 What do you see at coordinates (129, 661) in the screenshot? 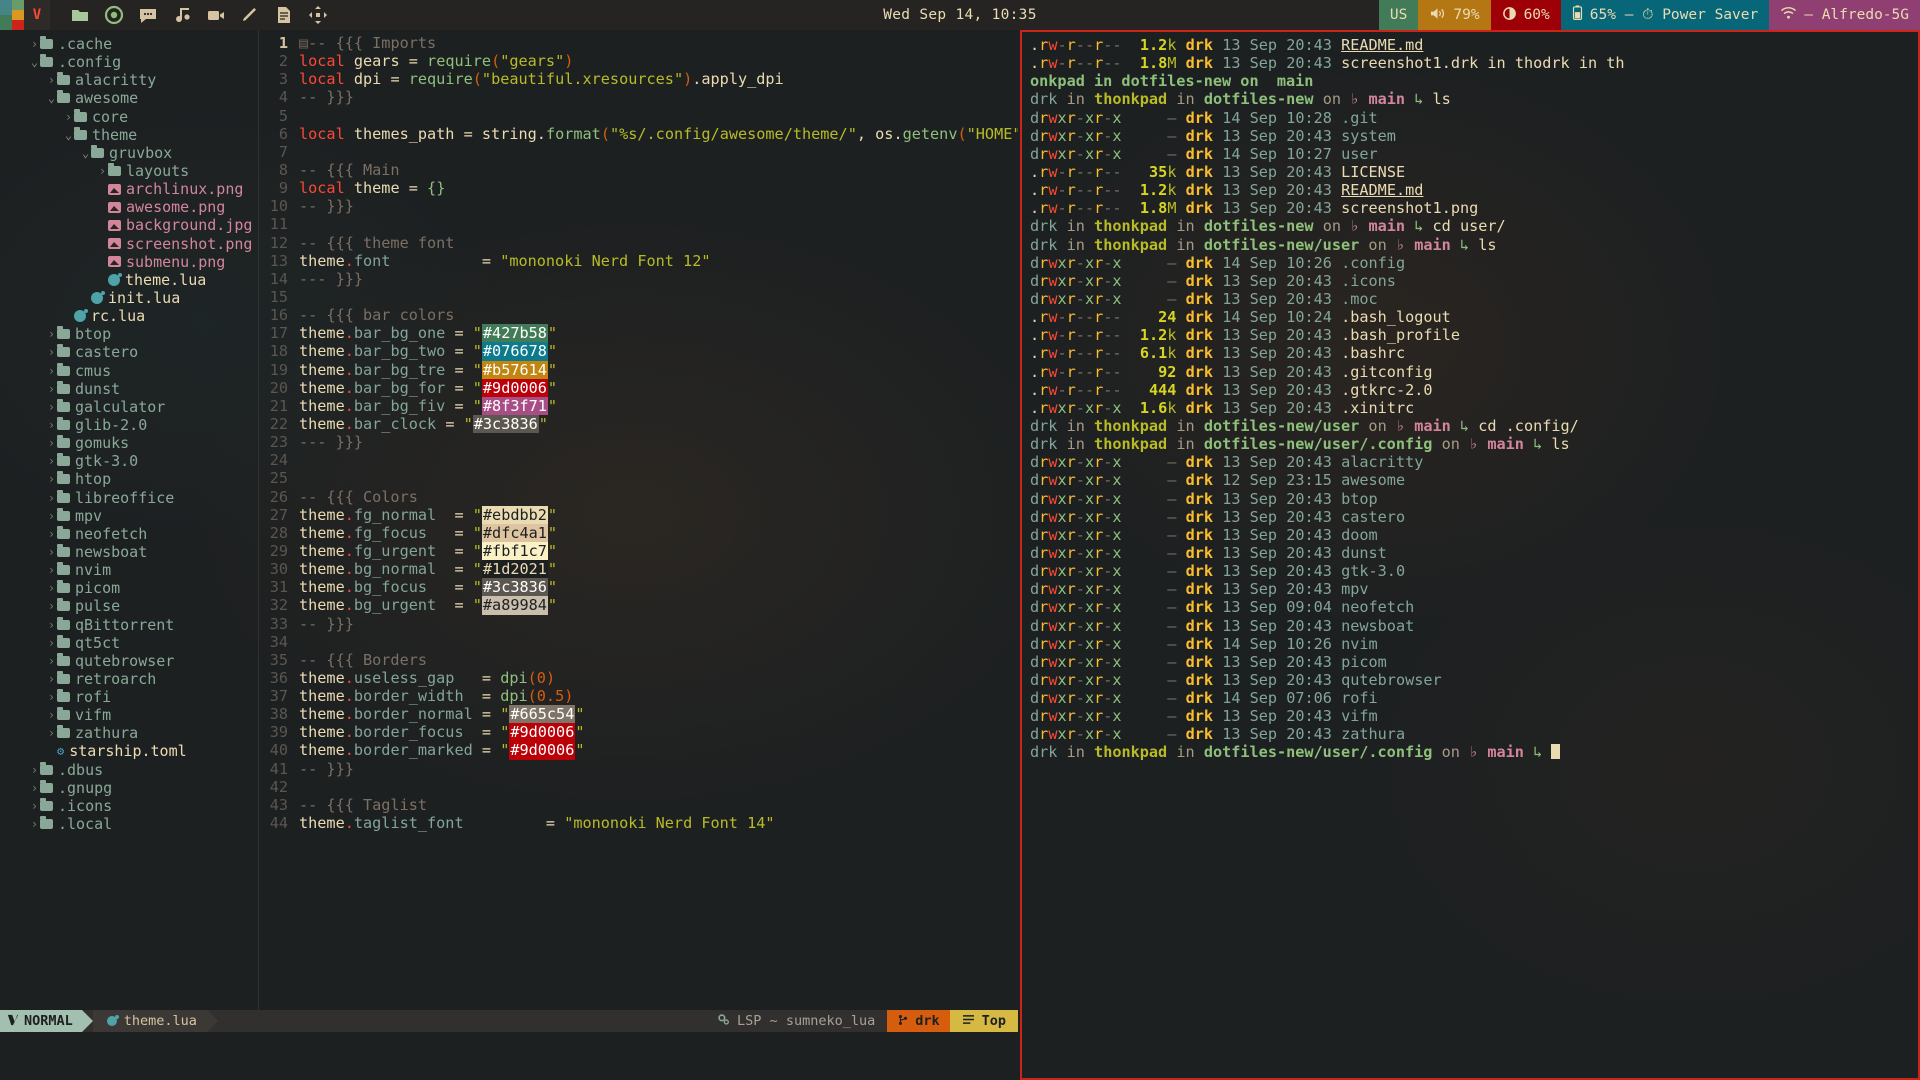
I see `tree-item-qutebrowser: › qutebrowser` at bounding box center [129, 661].